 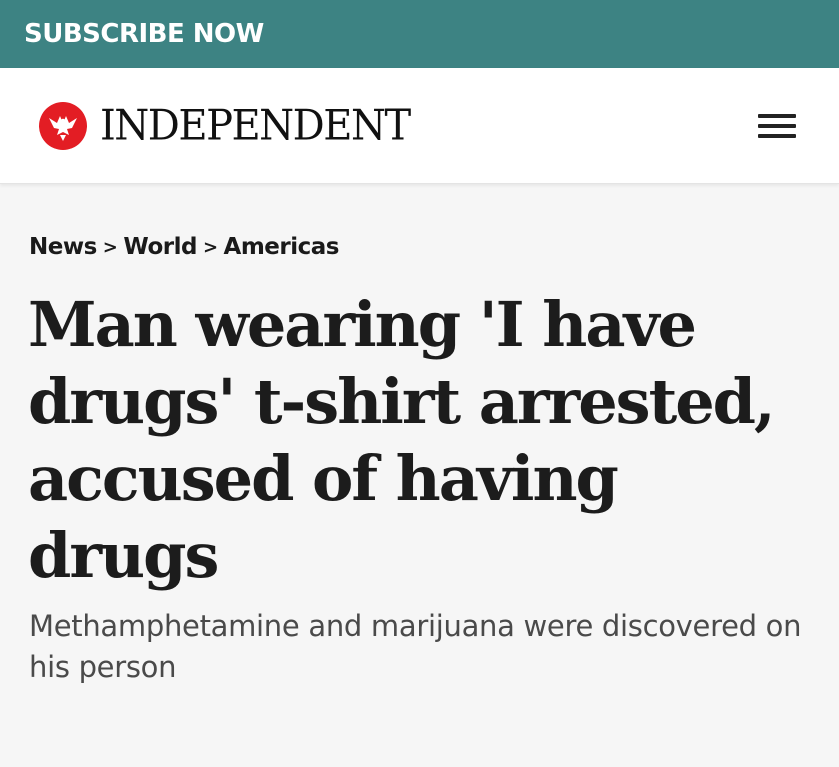 I want to click on menu-button, so click(x=777, y=126).